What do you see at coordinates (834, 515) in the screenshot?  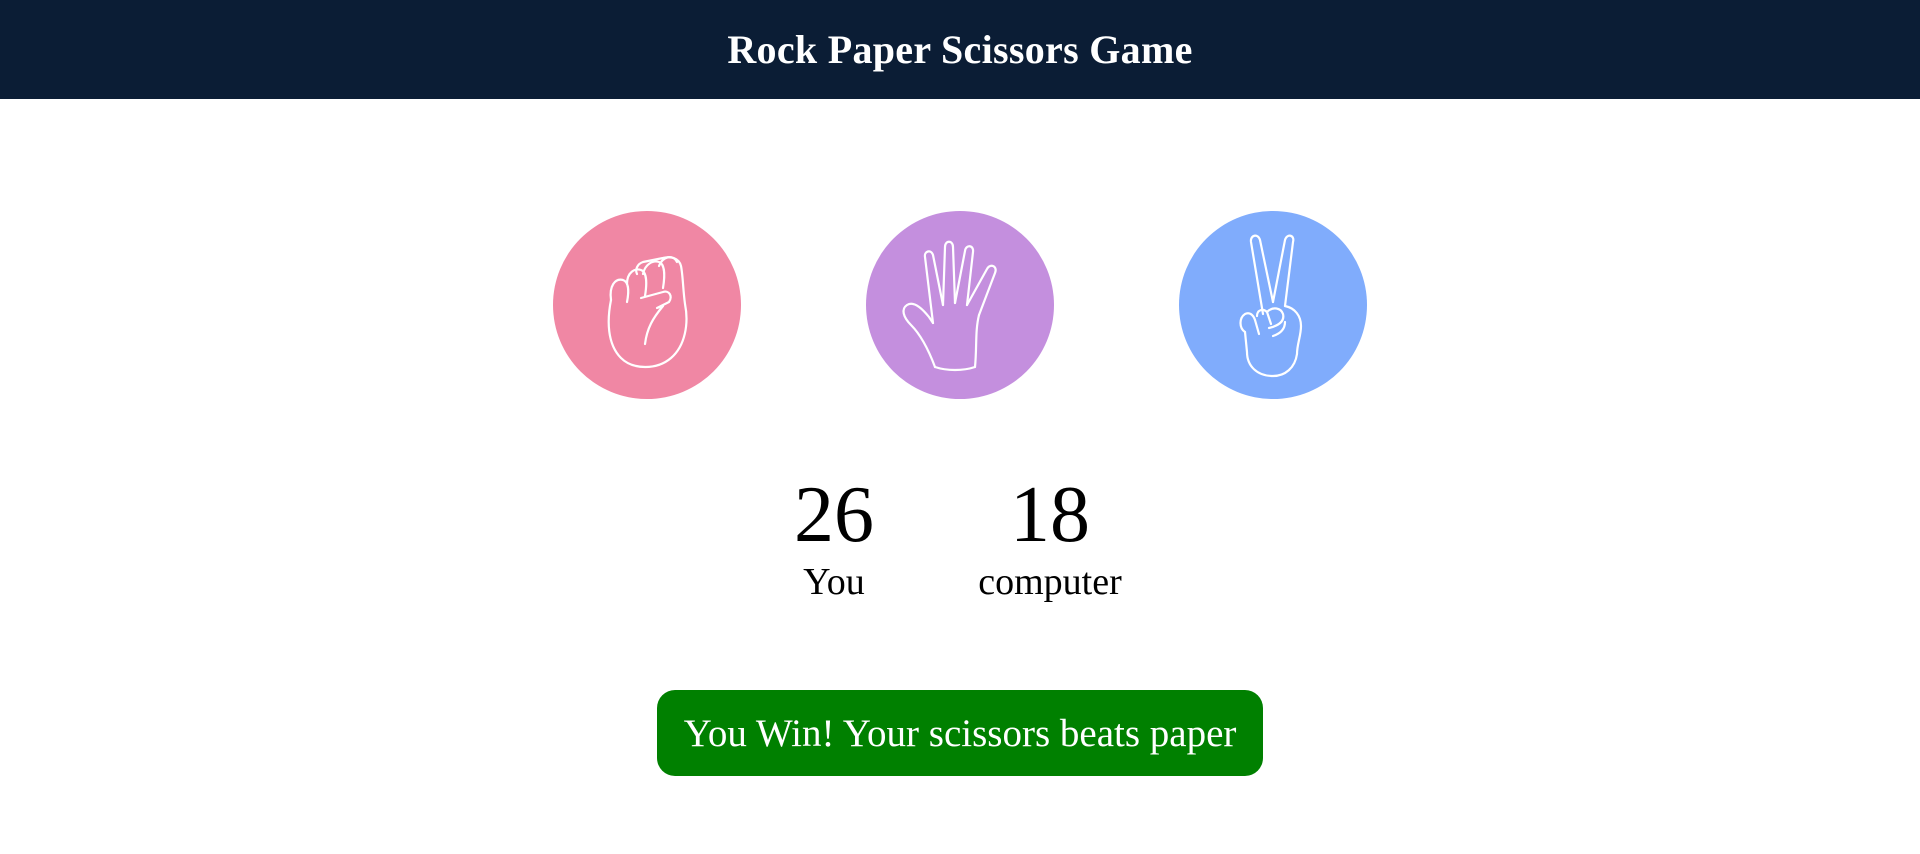 I see `user-score: 26` at bounding box center [834, 515].